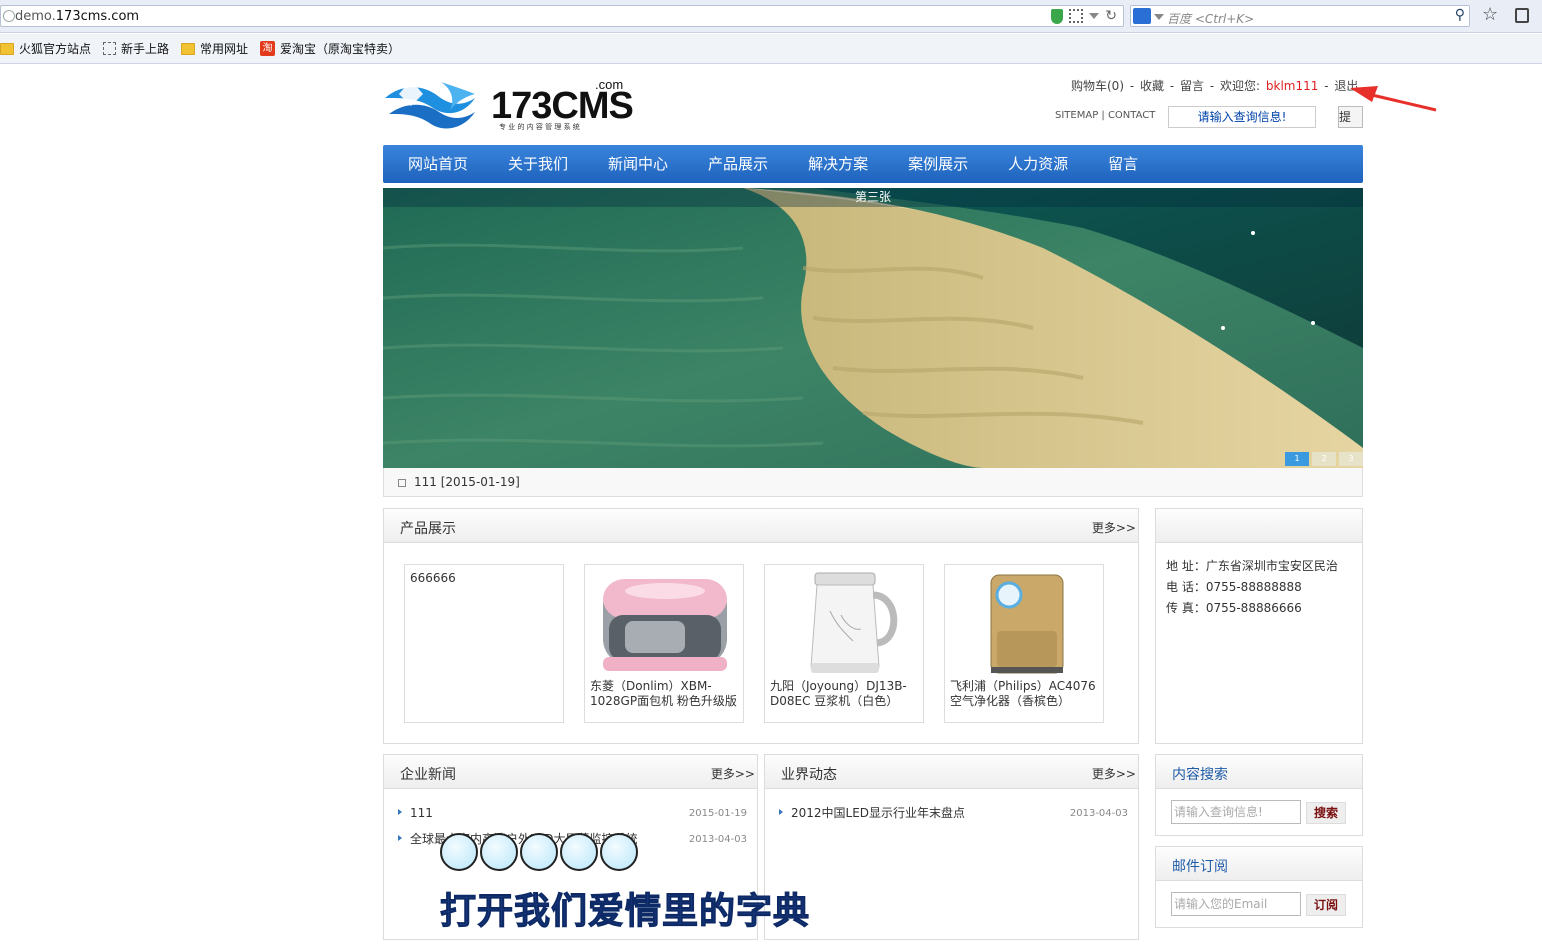 The width and height of the screenshot is (1542, 951). Describe the element at coordinates (428, 529) in the screenshot. I see `products-title: 产品展示` at that location.